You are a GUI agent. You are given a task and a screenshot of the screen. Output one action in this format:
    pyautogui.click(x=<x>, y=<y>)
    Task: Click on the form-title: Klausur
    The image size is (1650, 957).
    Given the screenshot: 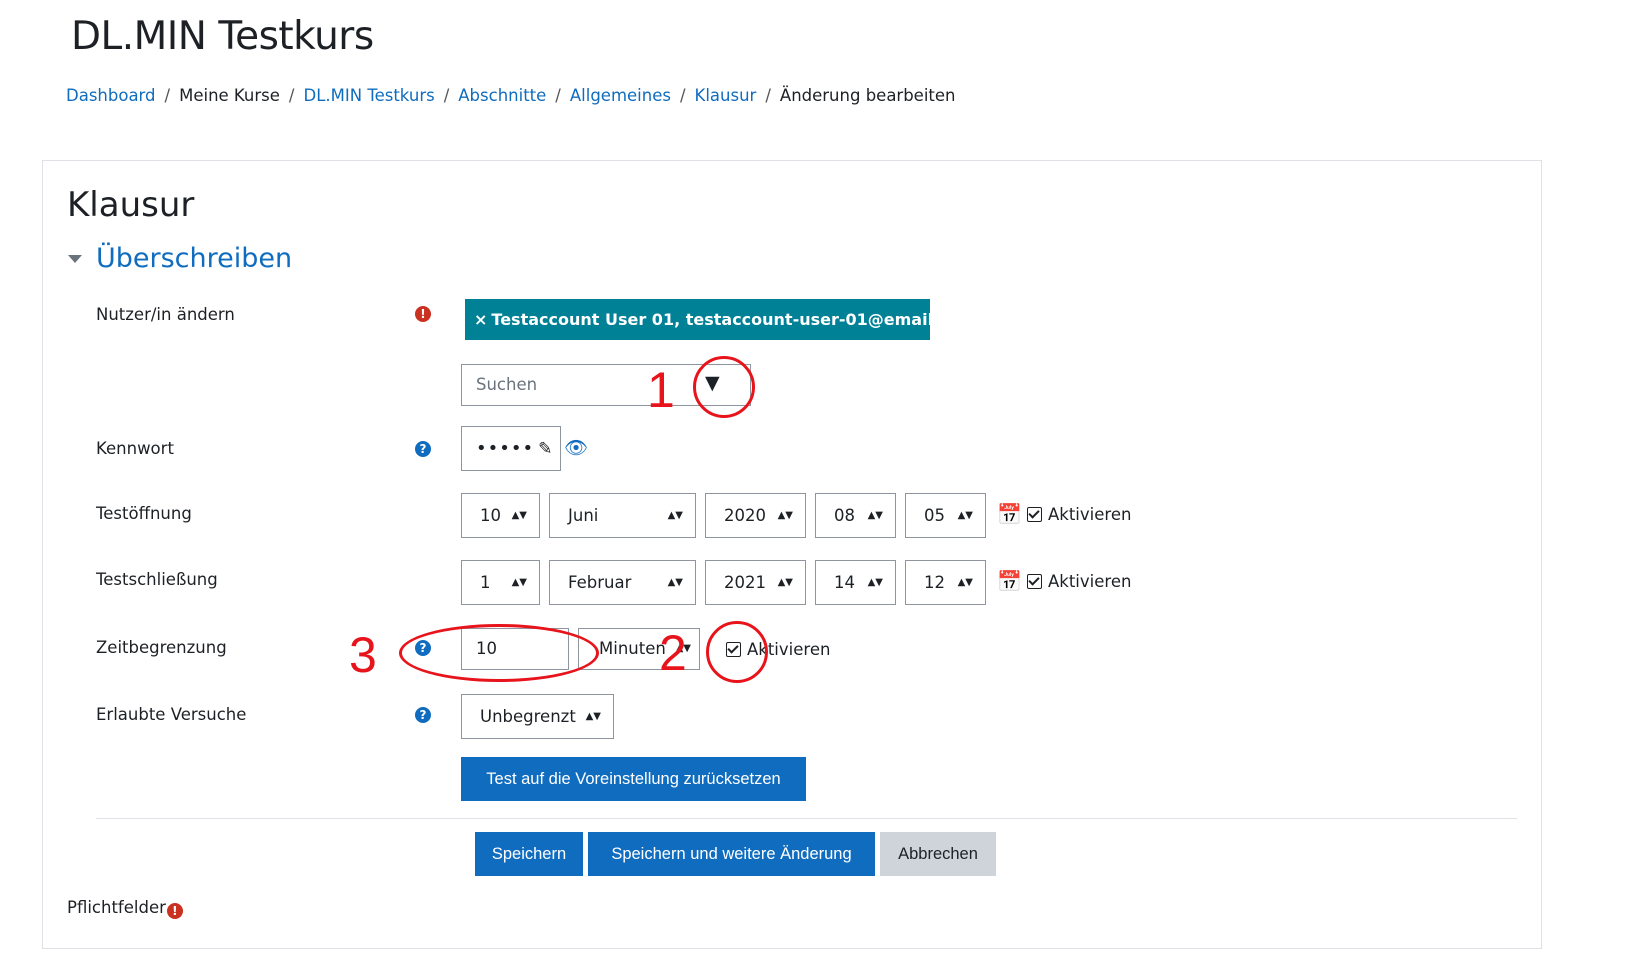 What is the action you would take?
    pyautogui.click(x=131, y=205)
    